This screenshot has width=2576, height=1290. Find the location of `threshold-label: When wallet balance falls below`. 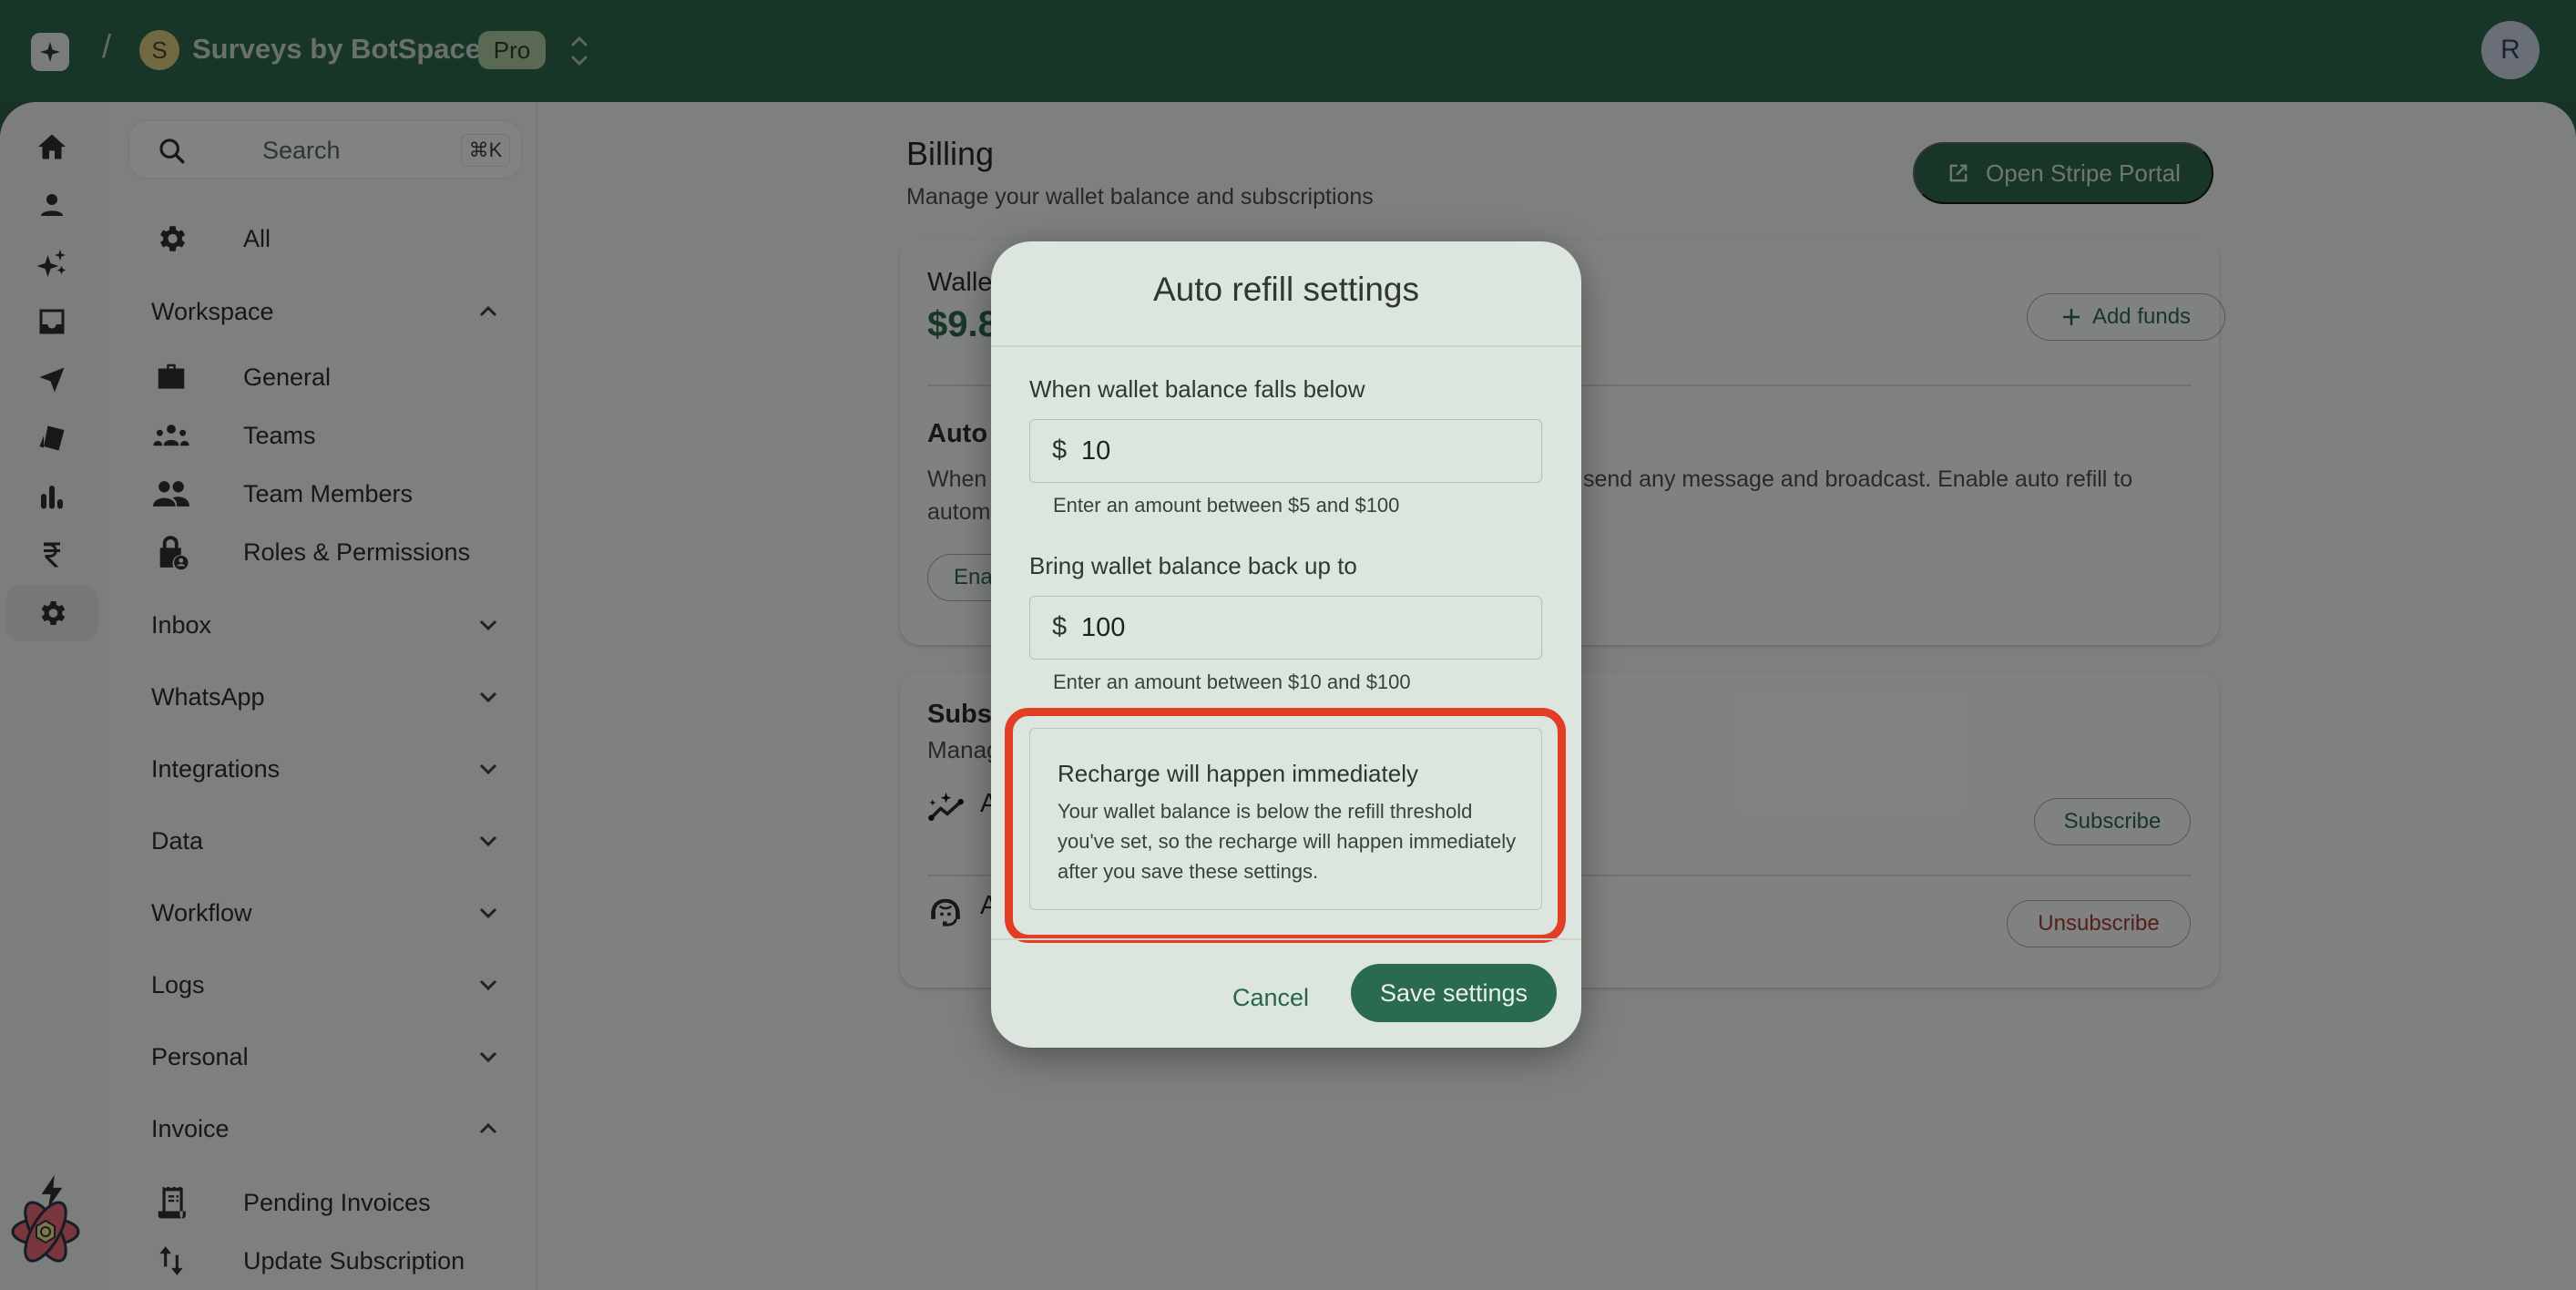

threshold-label: When wallet balance falls below is located at coordinates (1197, 389).